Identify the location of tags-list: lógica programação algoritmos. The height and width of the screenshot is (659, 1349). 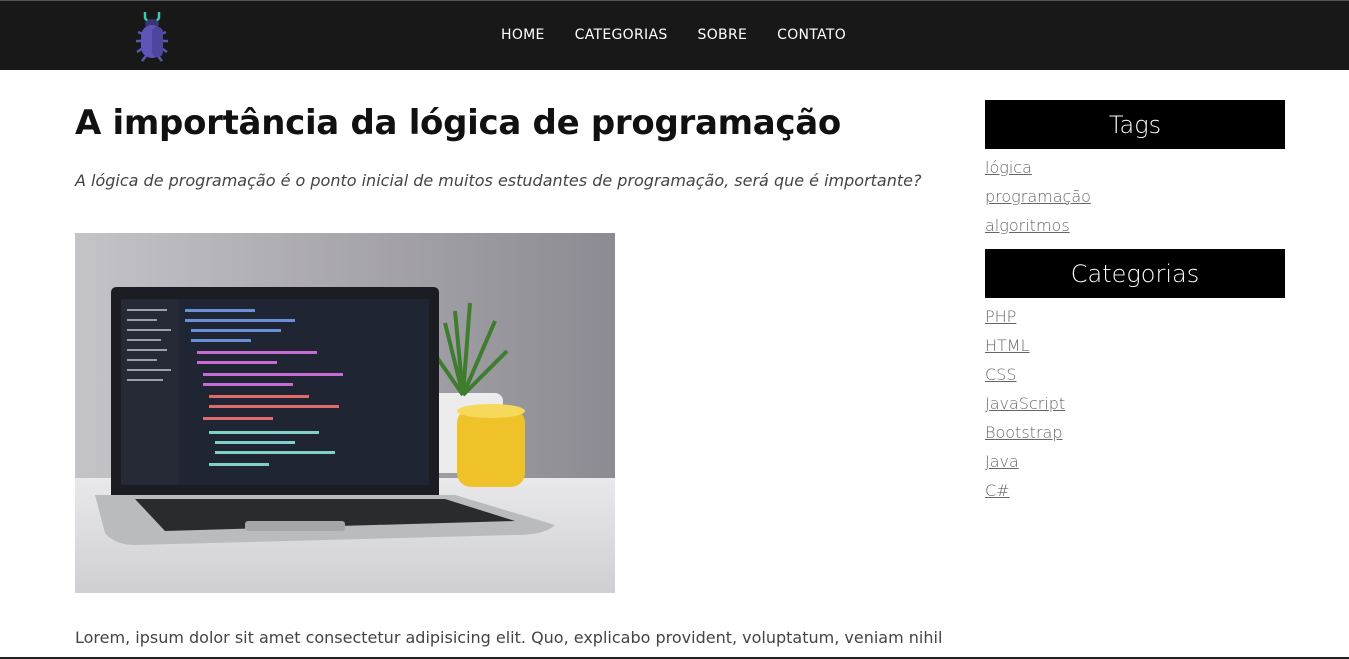
(1135, 196).